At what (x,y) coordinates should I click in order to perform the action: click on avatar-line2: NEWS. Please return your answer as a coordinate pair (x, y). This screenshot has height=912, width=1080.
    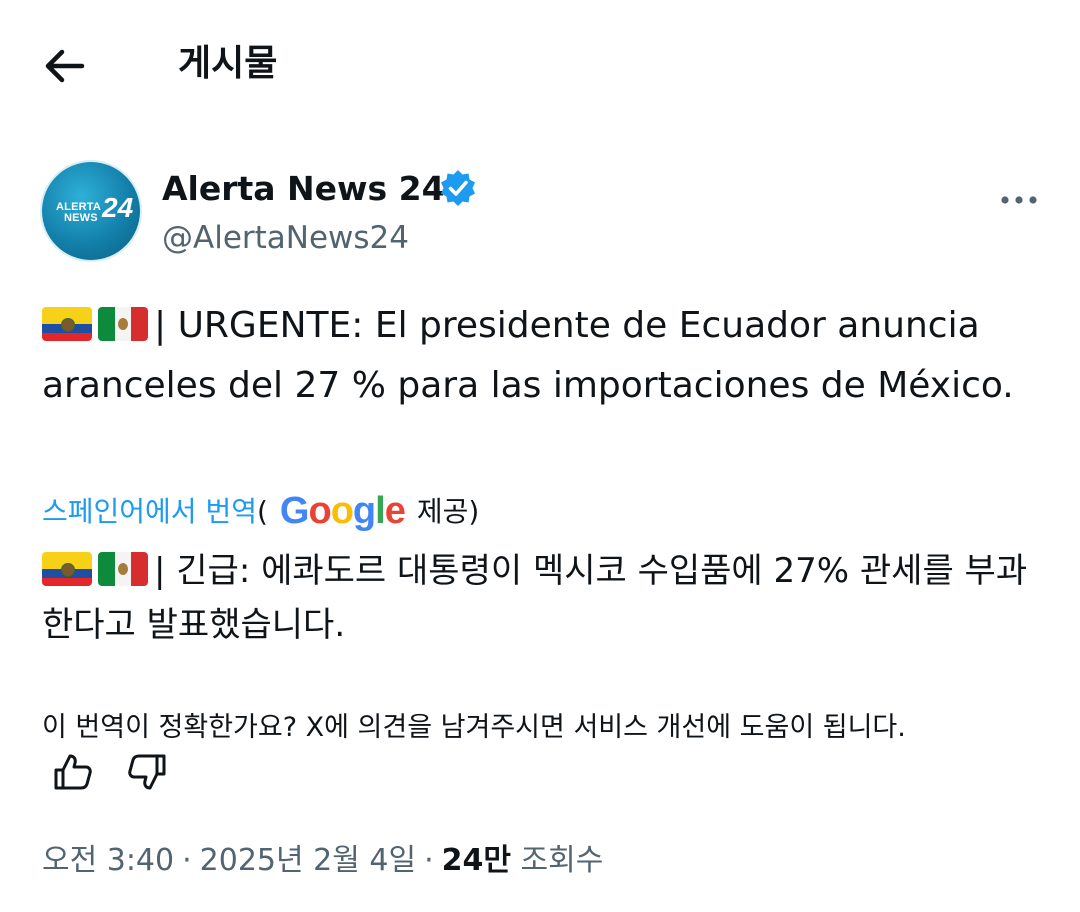
    Looking at the image, I should click on (81, 218).